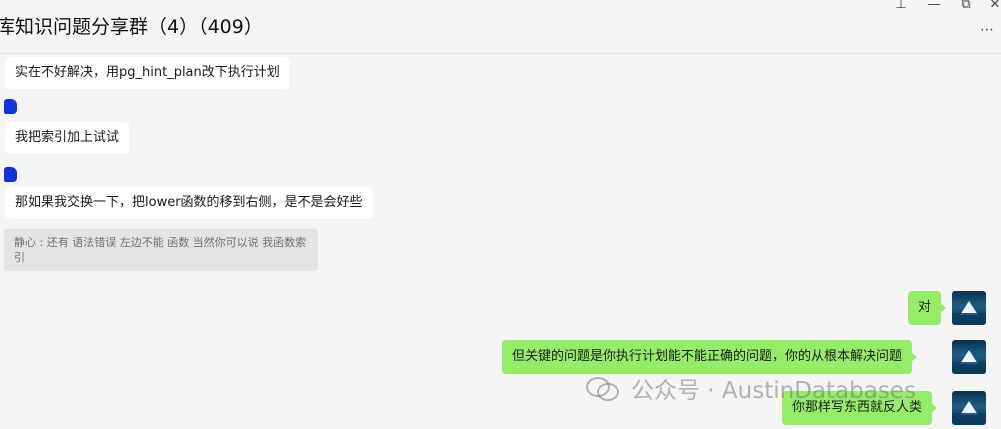  Describe the element at coordinates (604, 388) in the screenshot. I see `wechat-icon` at that location.